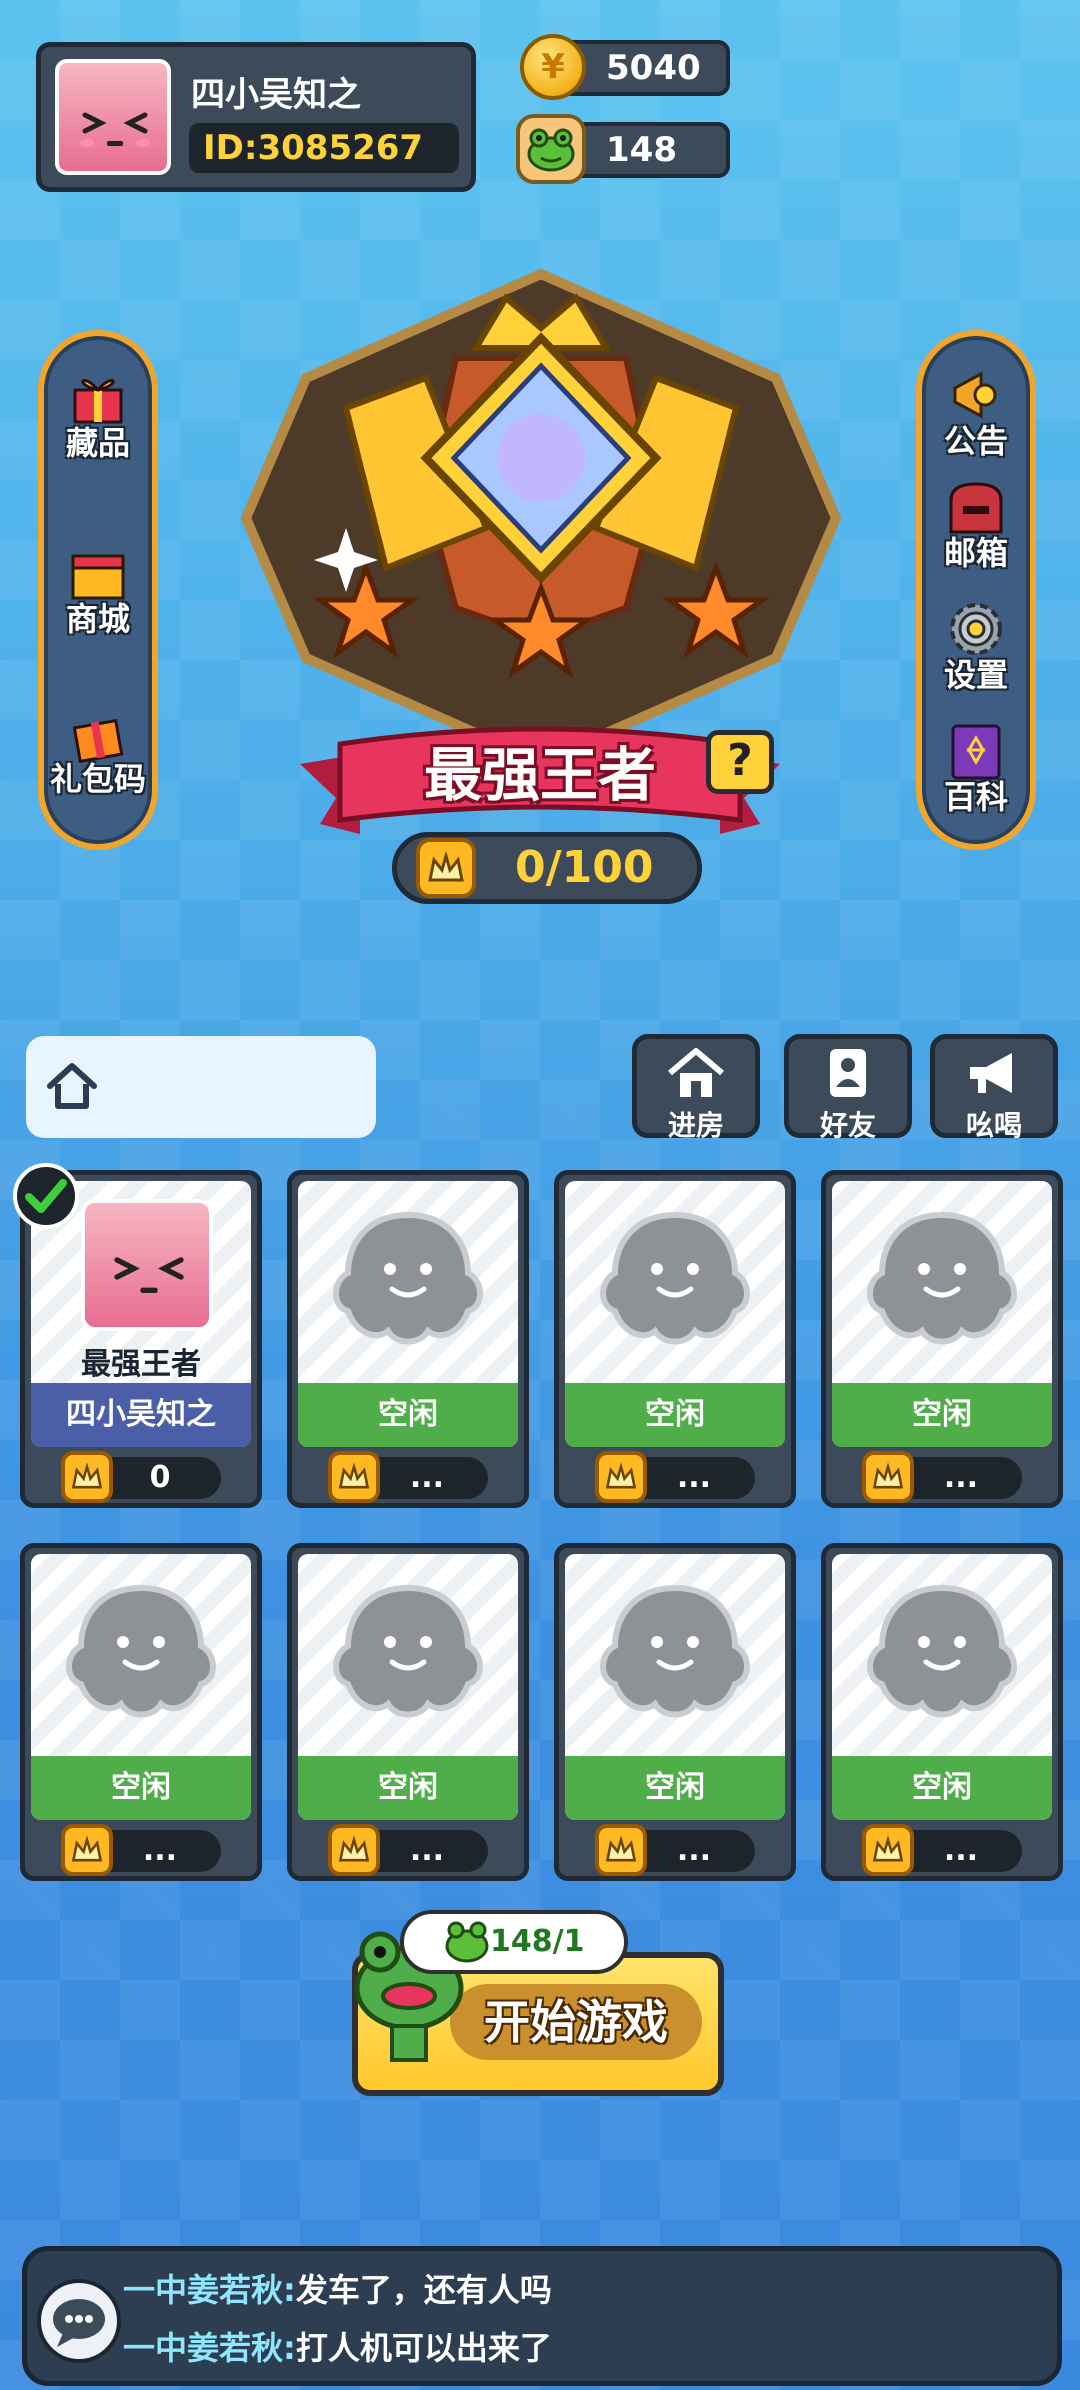 The height and width of the screenshot is (2390, 1080). What do you see at coordinates (848, 1073) in the screenshot?
I see `contacts-icon` at bounding box center [848, 1073].